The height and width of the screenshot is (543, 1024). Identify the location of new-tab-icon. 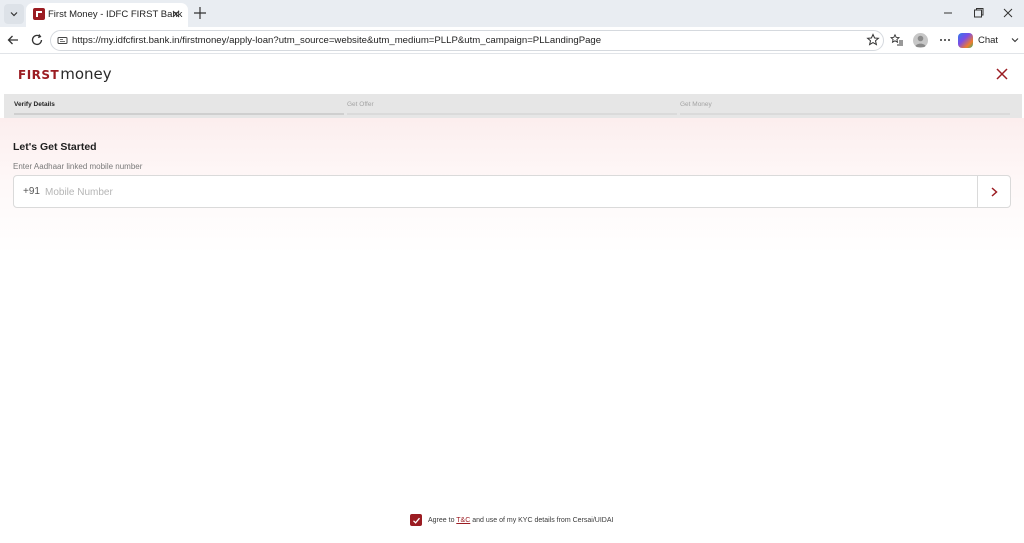
(200, 13).